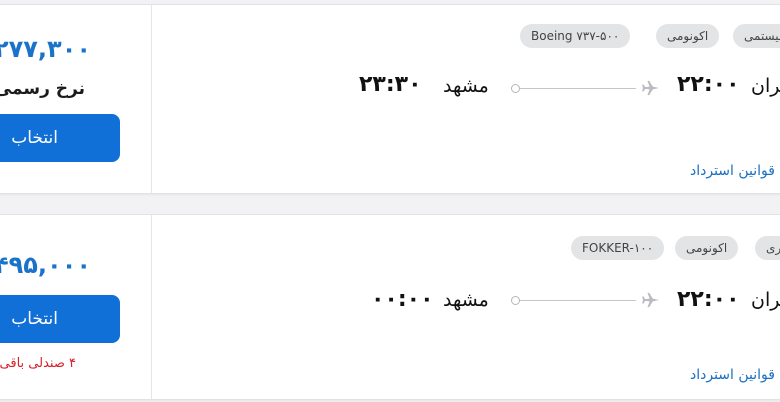 The width and height of the screenshot is (780, 402). I want to click on tag-charter: چارتری, so click(767, 248).